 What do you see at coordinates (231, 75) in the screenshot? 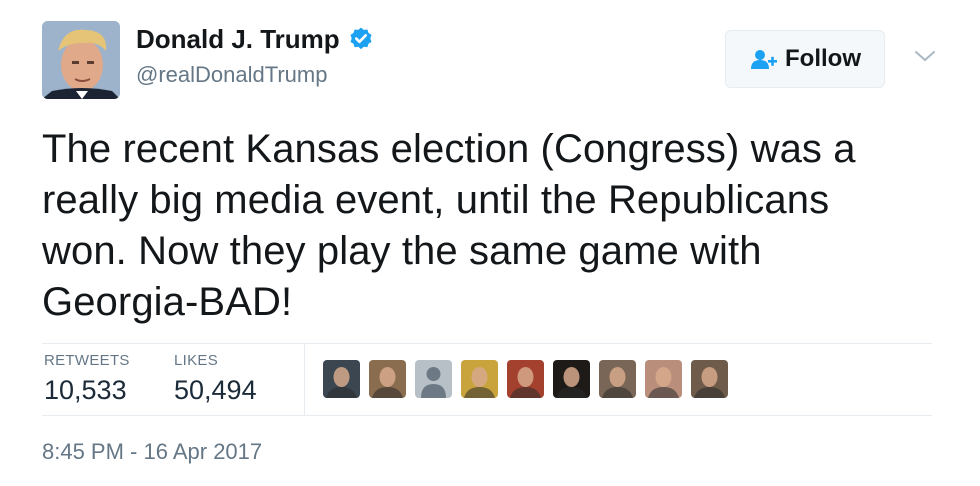
I see `user-handle: @realDonaldTrump` at bounding box center [231, 75].